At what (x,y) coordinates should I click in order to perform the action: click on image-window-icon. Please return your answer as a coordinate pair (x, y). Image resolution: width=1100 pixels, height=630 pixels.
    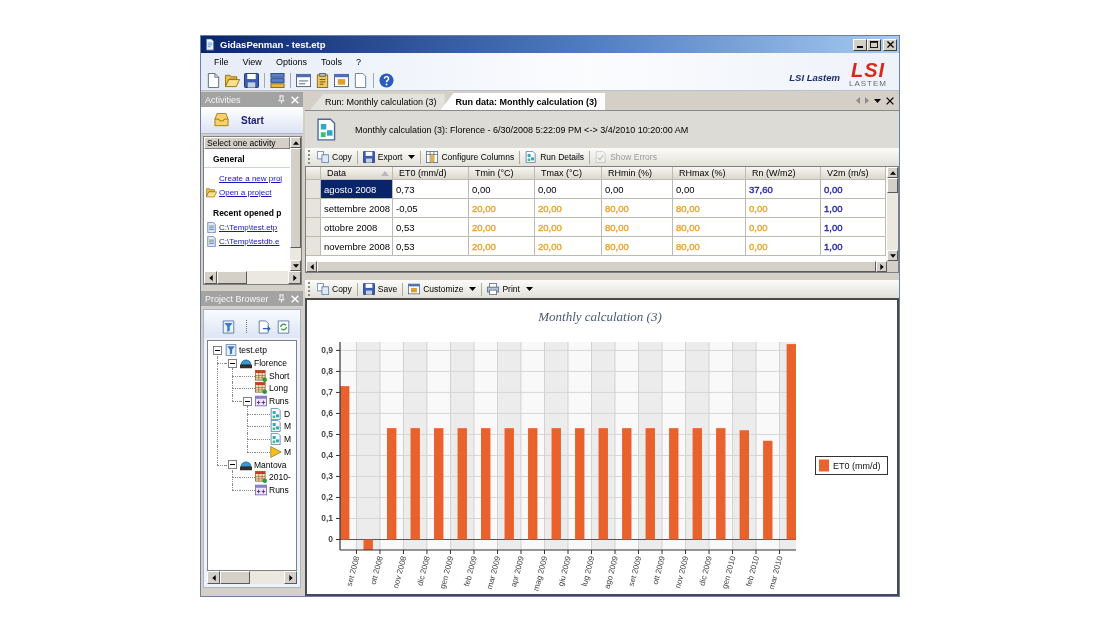
    Looking at the image, I should click on (341, 80).